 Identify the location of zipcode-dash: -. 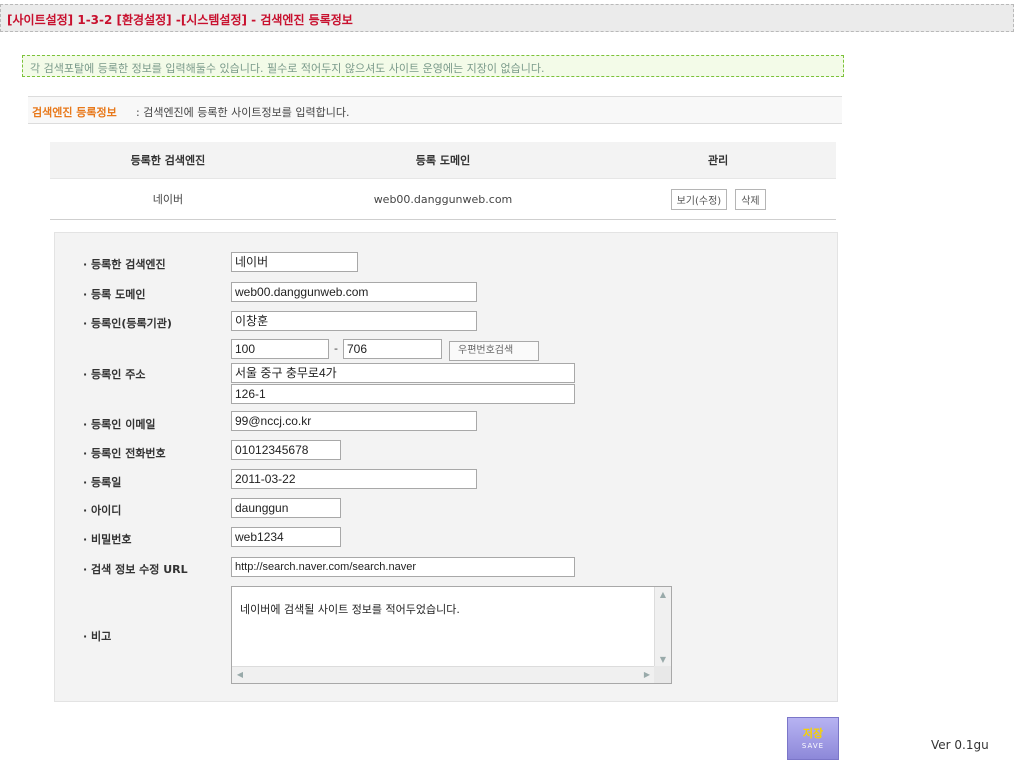
(336, 348).